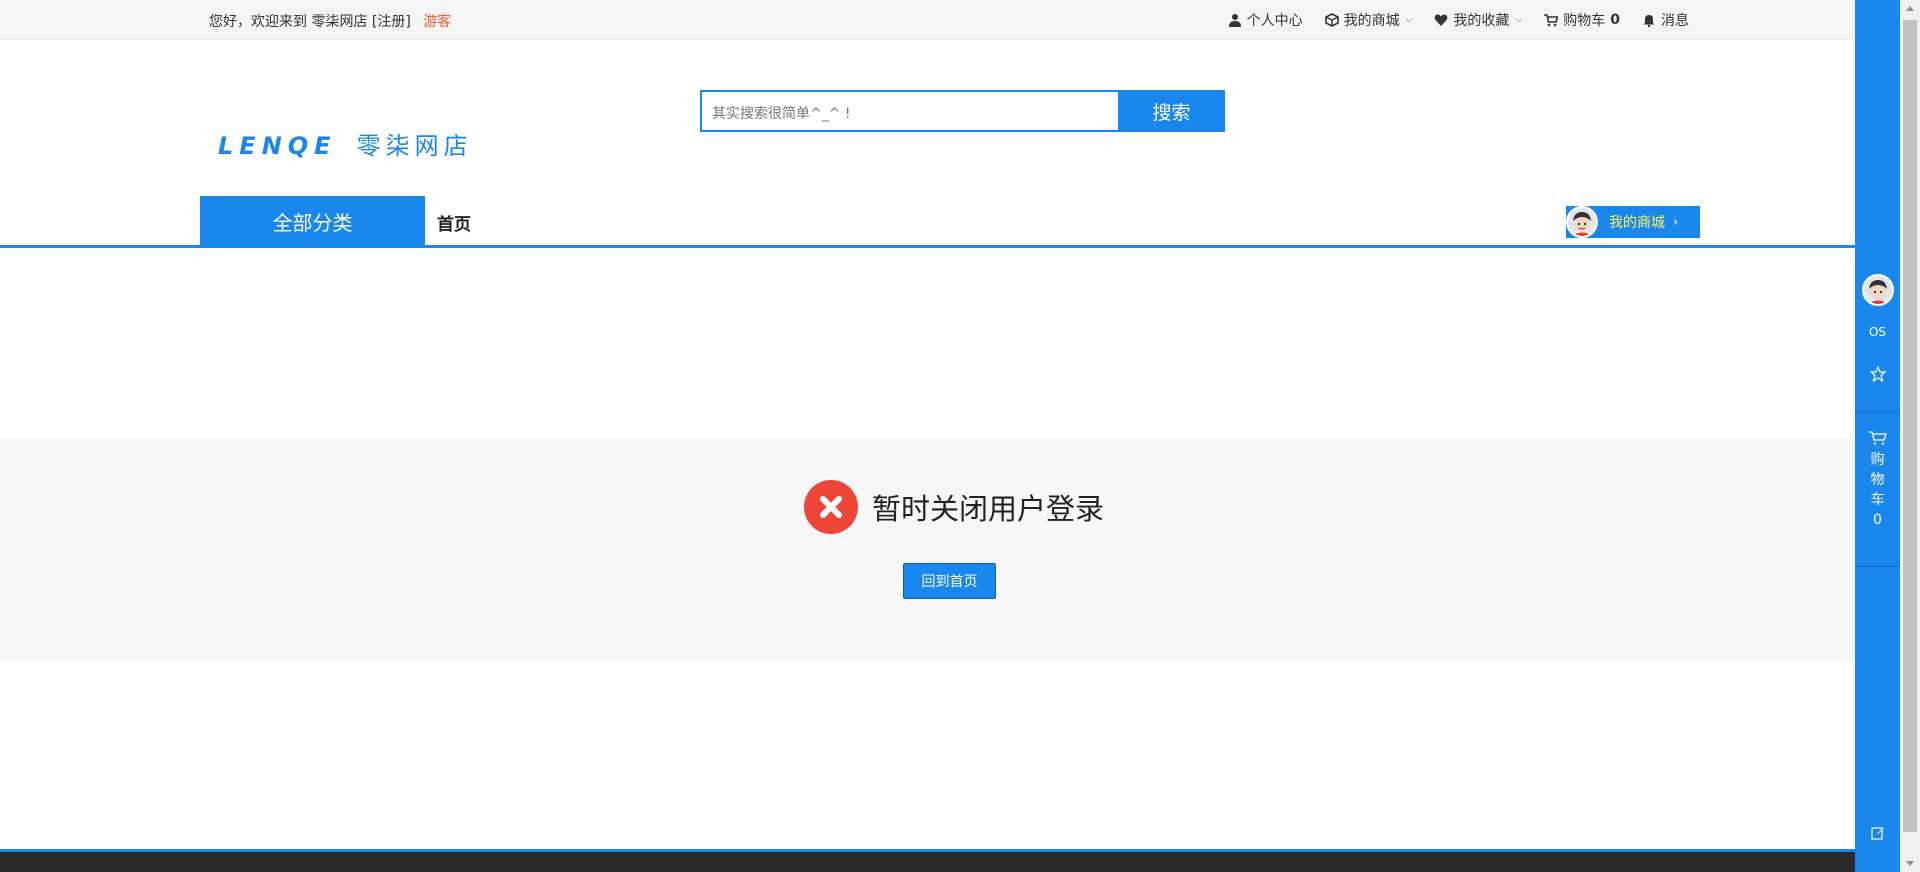 The image size is (1920, 872). What do you see at coordinates (927, 222) in the screenshot?
I see `main-nav: 全部分类 首页 我的商城 ›` at bounding box center [927, 222].